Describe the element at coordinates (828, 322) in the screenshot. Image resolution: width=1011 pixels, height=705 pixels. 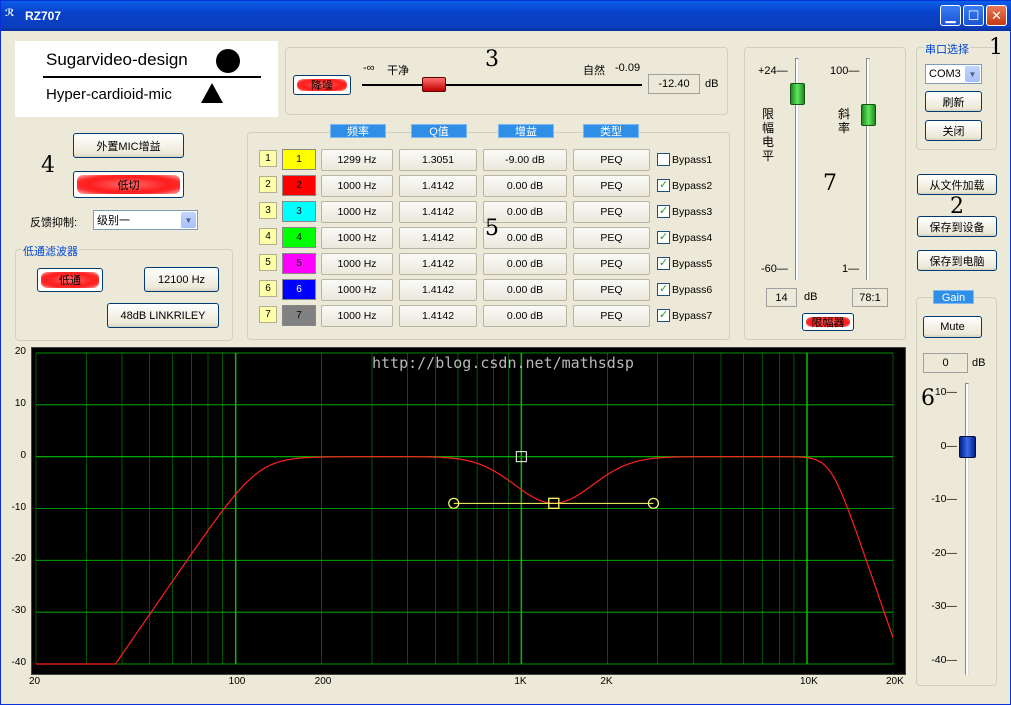
I see `limiter-button: 限幅器` at that location.